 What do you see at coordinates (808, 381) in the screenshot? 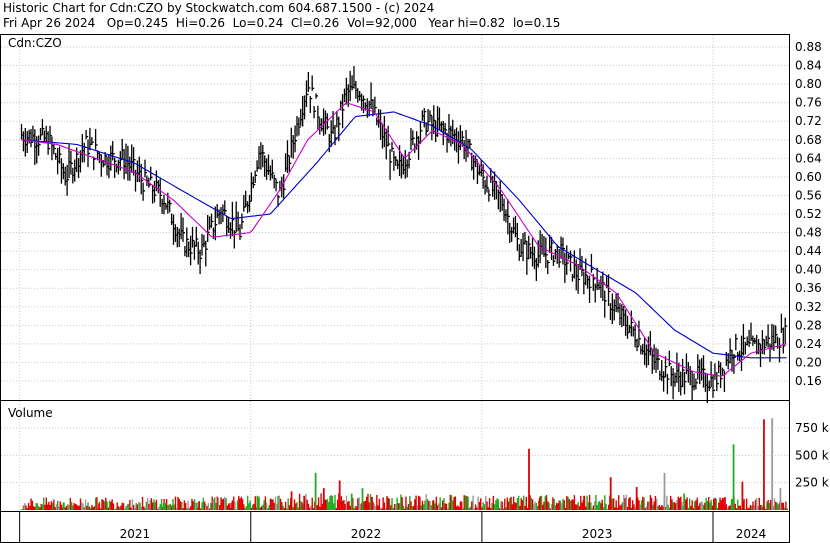
I see `price-tick-label: 0.16` at bounding box center [808, 381].